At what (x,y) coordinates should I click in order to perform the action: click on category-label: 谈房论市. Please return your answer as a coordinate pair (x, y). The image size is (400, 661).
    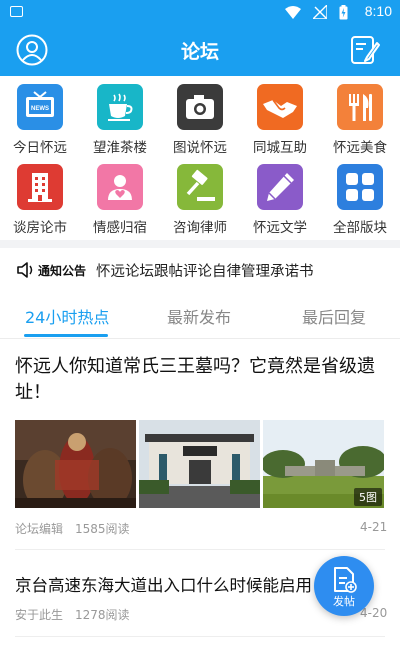
    Looking at the image, I should click on (40, 228).